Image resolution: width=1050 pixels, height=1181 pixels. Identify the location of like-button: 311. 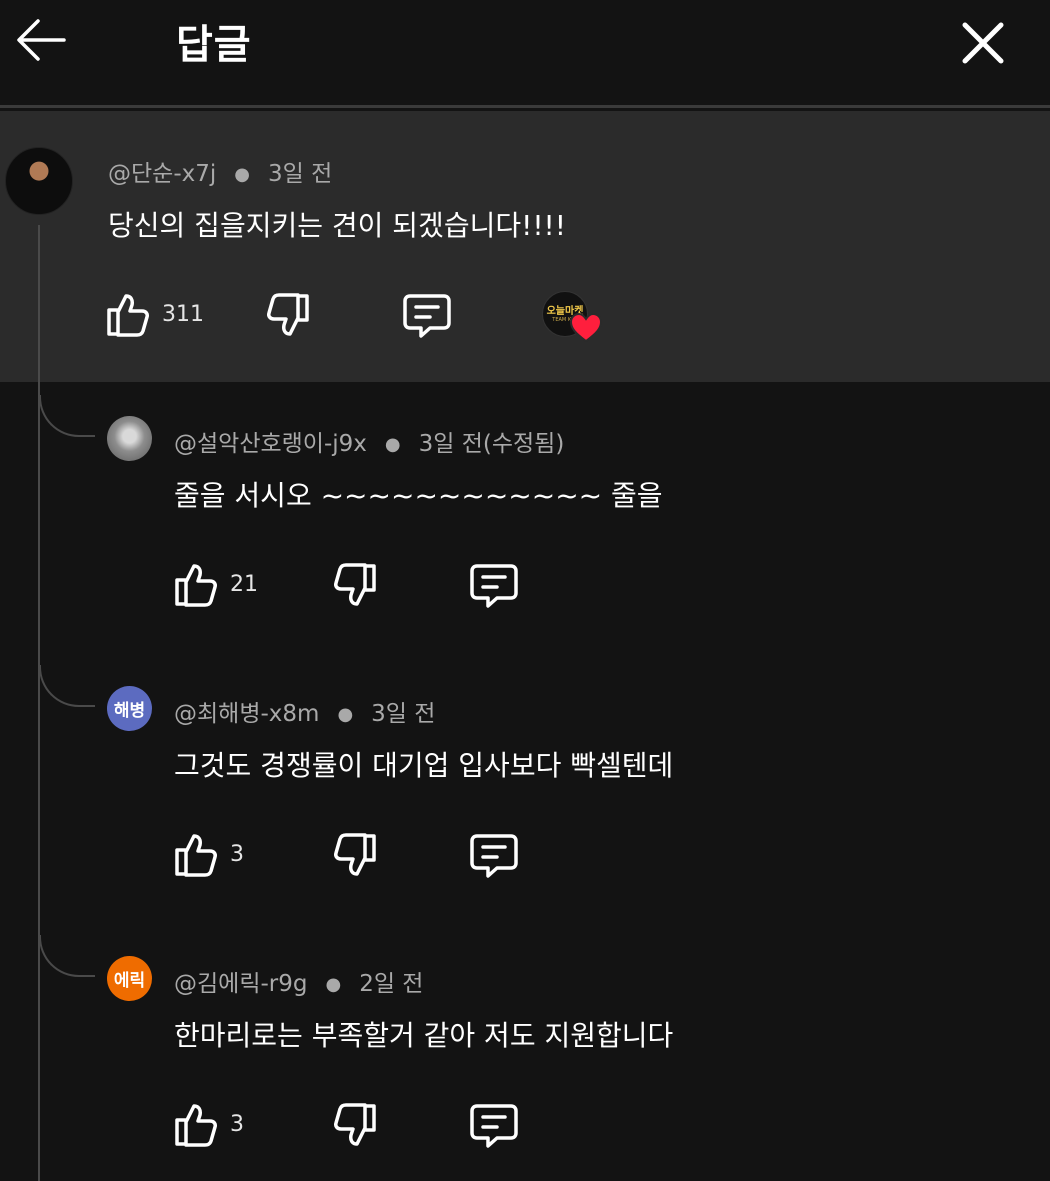
(154, 314).